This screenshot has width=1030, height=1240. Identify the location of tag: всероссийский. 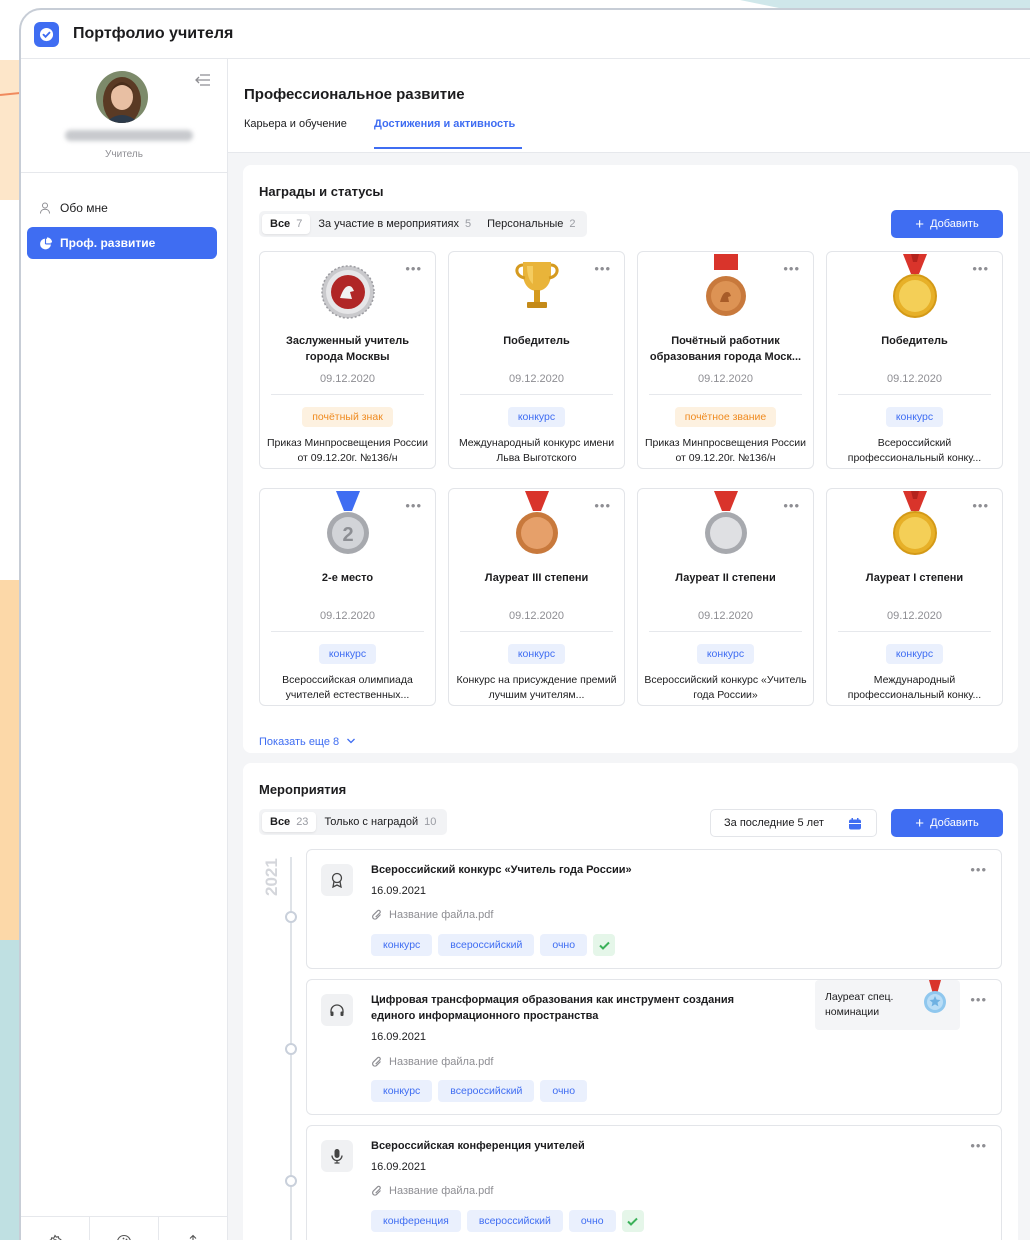
(486, 945).